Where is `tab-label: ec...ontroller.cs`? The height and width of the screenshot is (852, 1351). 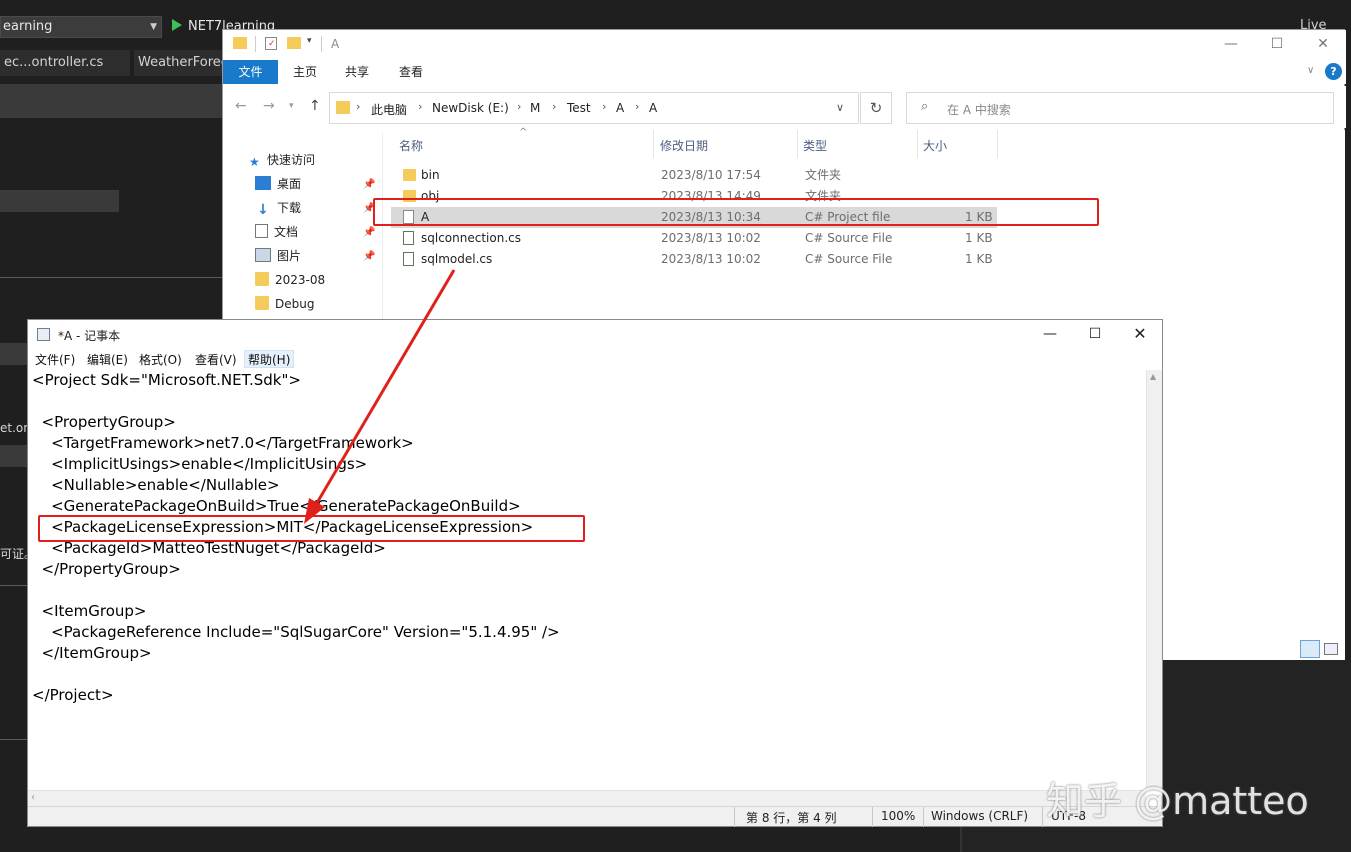
tab-label: ec...ontroller.cs is located at coordinates (54, 62).